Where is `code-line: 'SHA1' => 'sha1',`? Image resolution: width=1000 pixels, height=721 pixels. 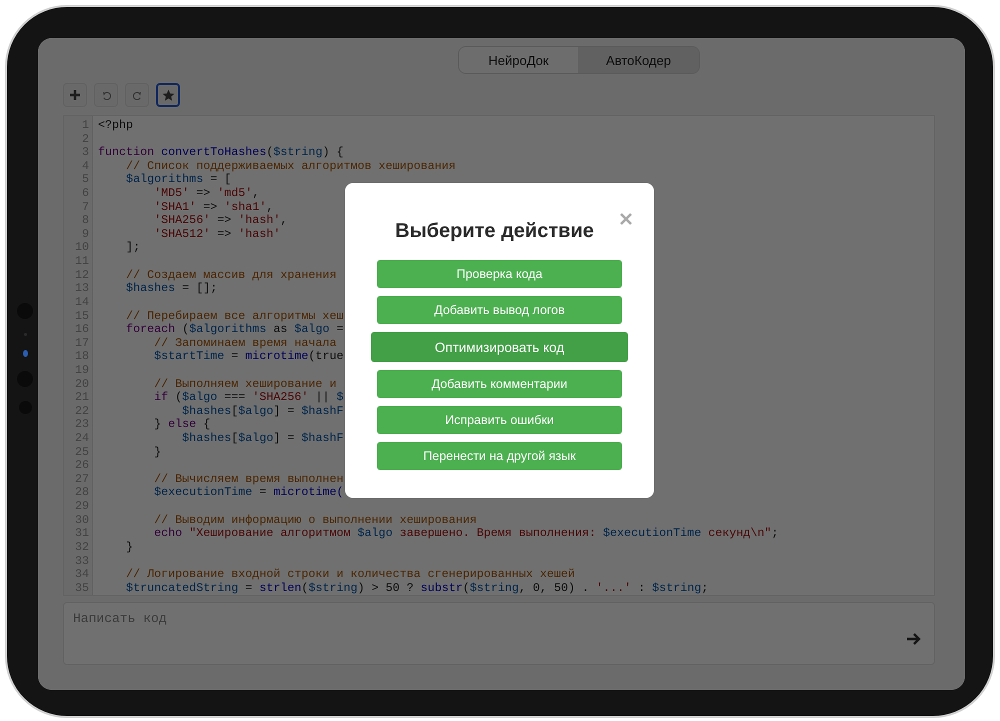
code-line: 'SHA1' => 'sha1', is located at coordinates (213, 207).